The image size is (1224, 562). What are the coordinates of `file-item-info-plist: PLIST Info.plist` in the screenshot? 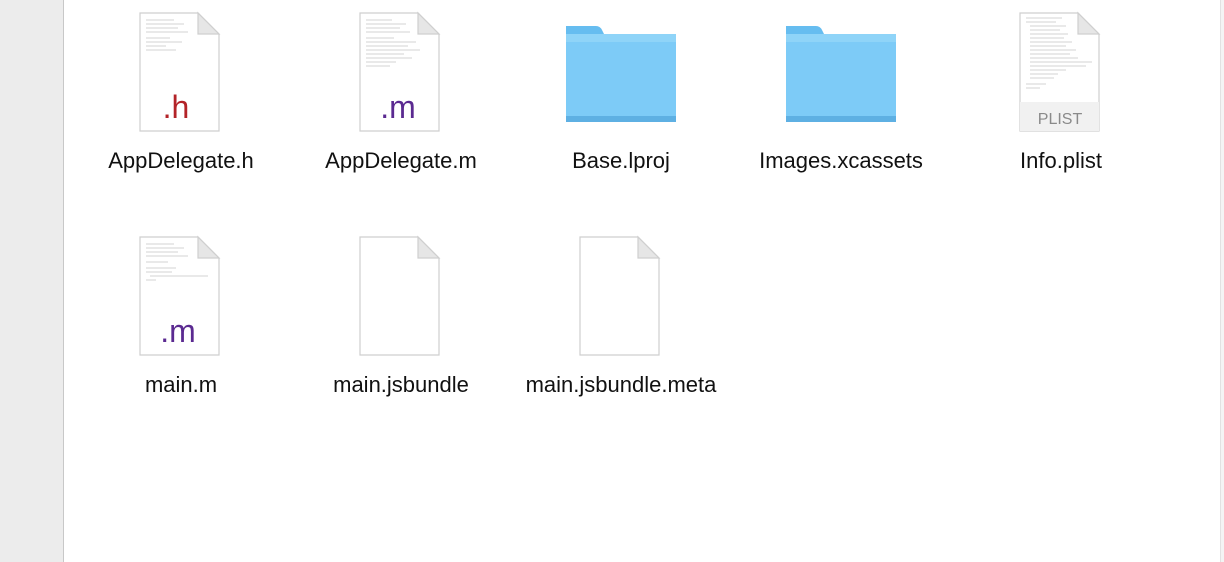 It's located at (1061, 88).